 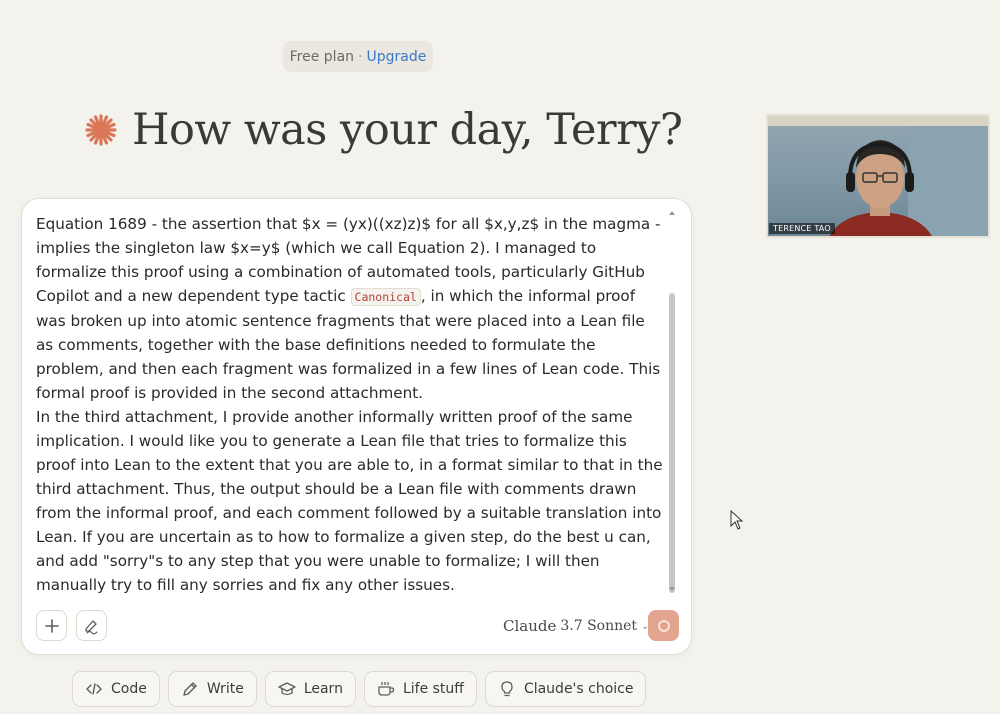 I want to click on prompt-scrollbar, so click(x=673, y=402).